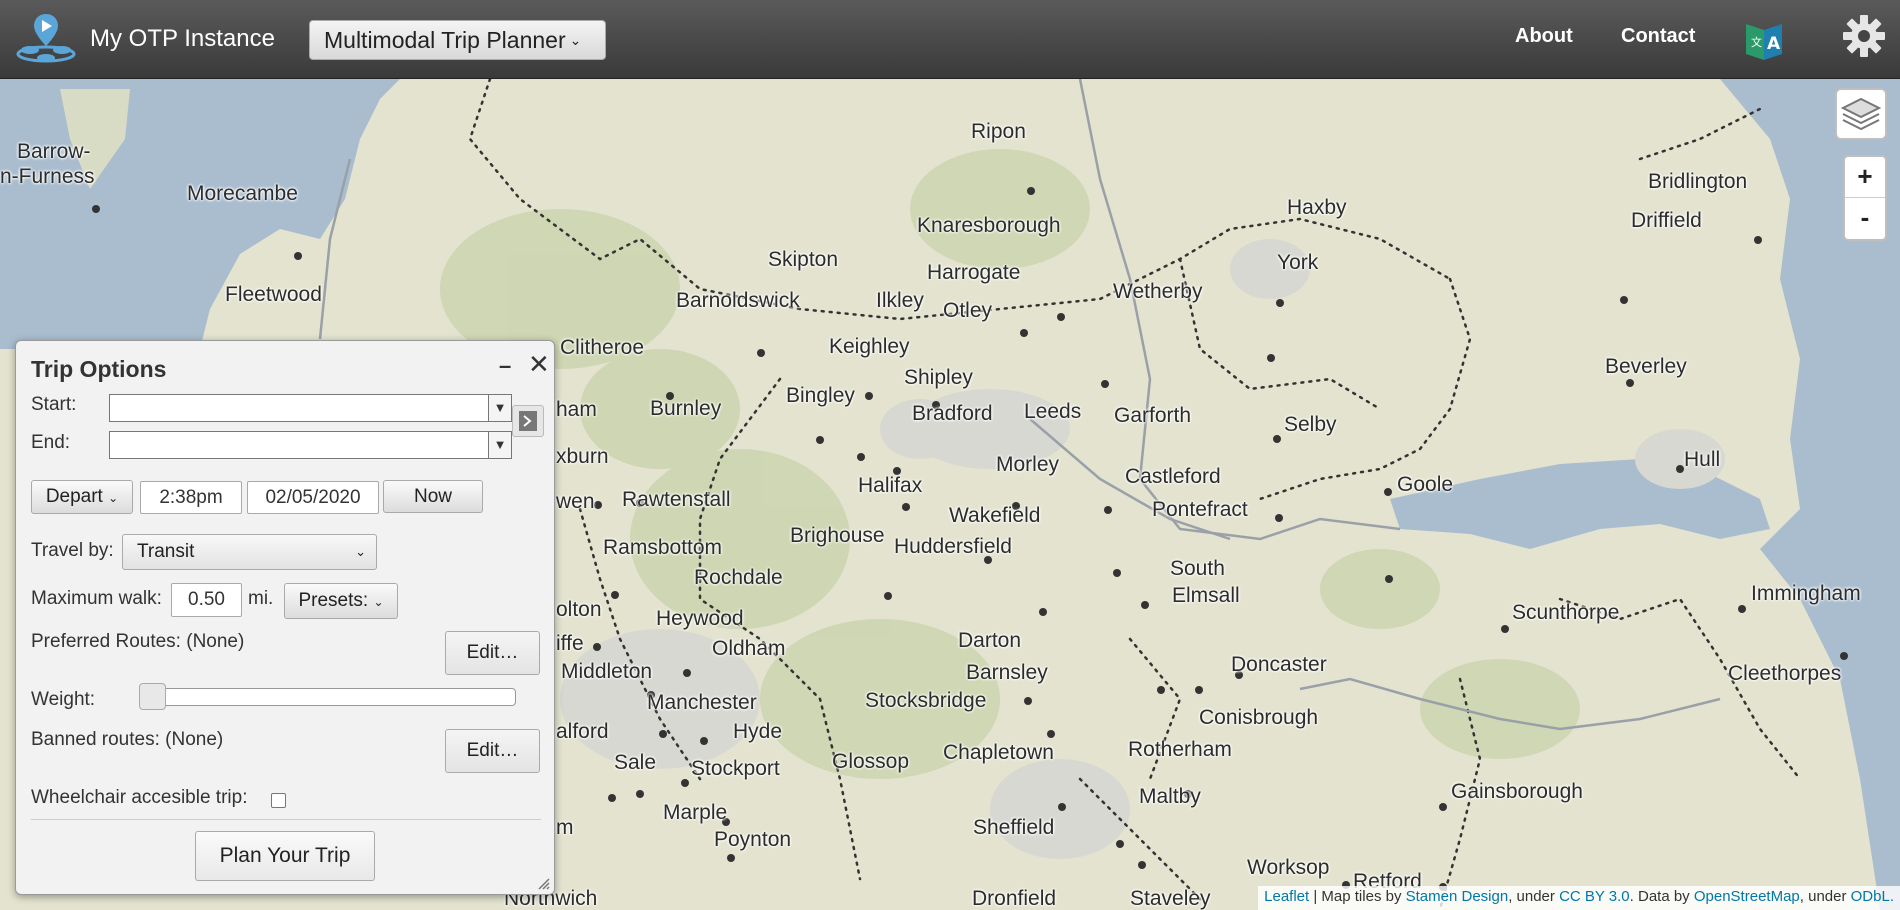  I want to click on panel-title: Trip Options, so click(99, 369).